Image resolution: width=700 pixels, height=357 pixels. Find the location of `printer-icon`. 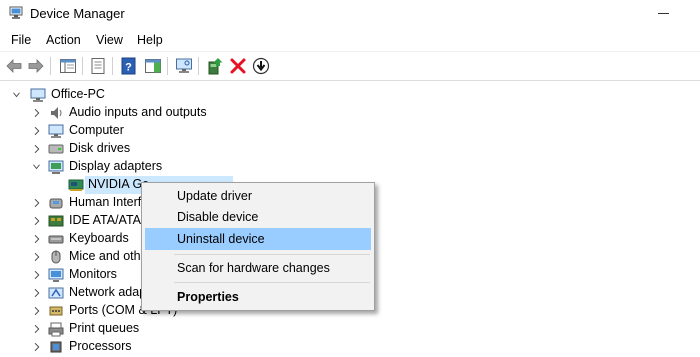

printer-icon is located at coordinates (56, 329).